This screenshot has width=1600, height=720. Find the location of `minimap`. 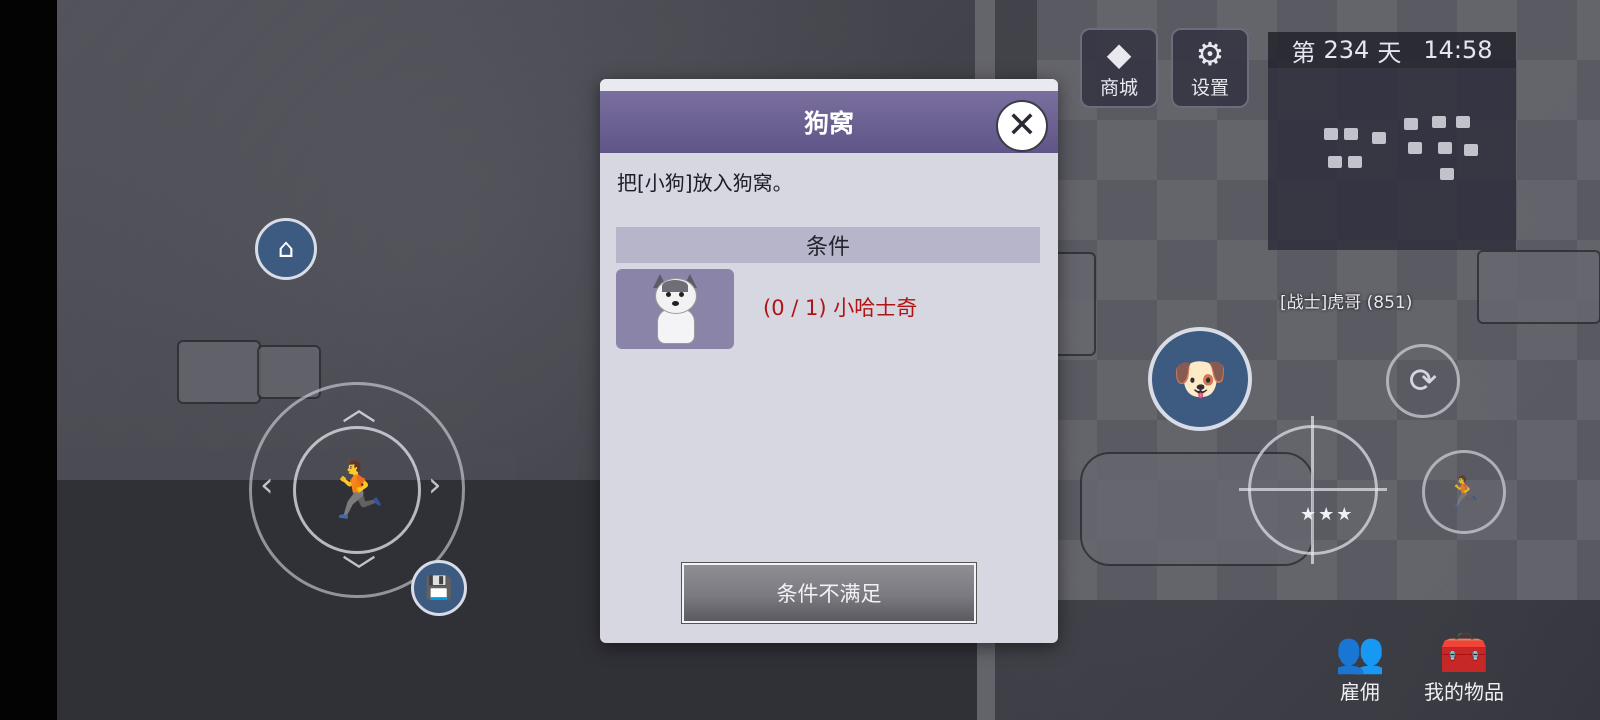

minimap is located at coordinates (1392, 159).